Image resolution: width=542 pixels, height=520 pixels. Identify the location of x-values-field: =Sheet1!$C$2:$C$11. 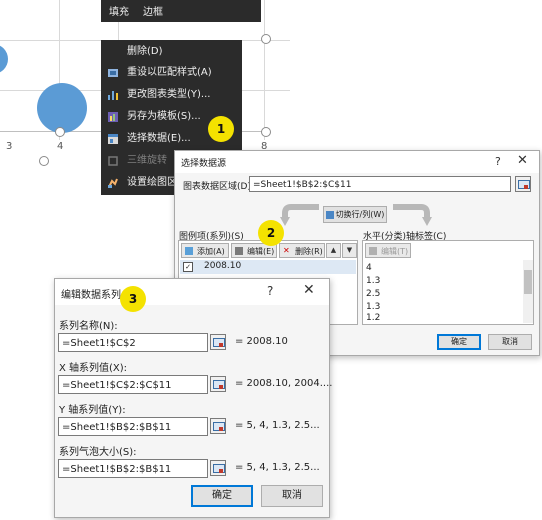
(133, 384).